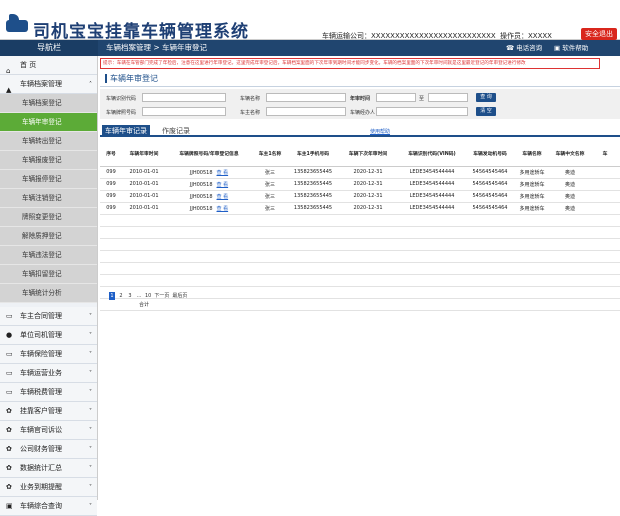 The image size is (620, 516). What do you see at coordinates (270, 172) in the screenshot?
I see `table-cell: 张三` at bounding box center [270, 172].